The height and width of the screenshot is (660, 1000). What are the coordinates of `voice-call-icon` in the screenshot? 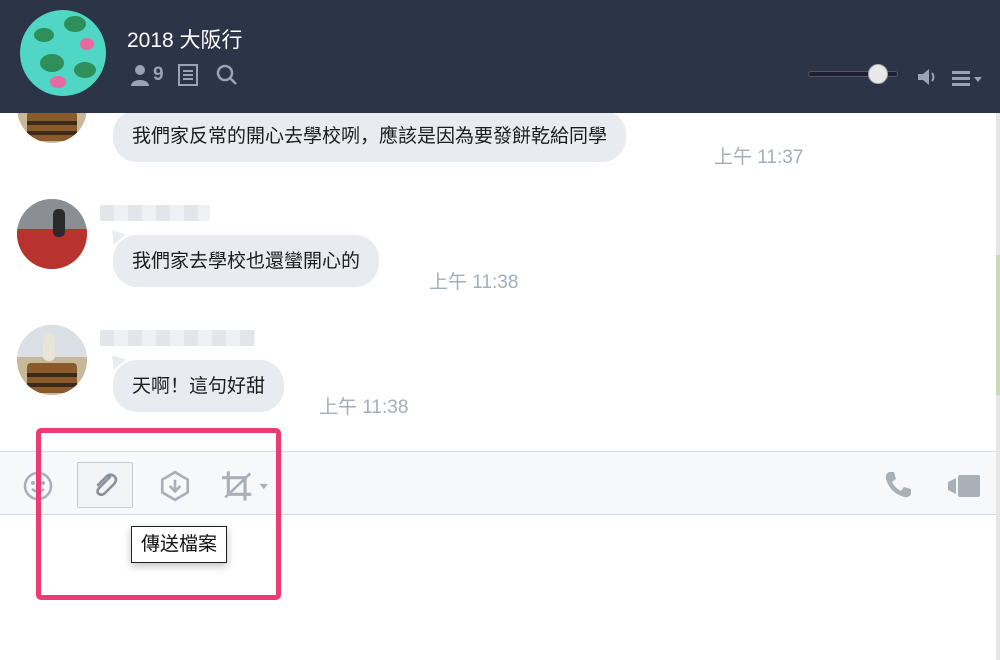 It's located at (898, 485).